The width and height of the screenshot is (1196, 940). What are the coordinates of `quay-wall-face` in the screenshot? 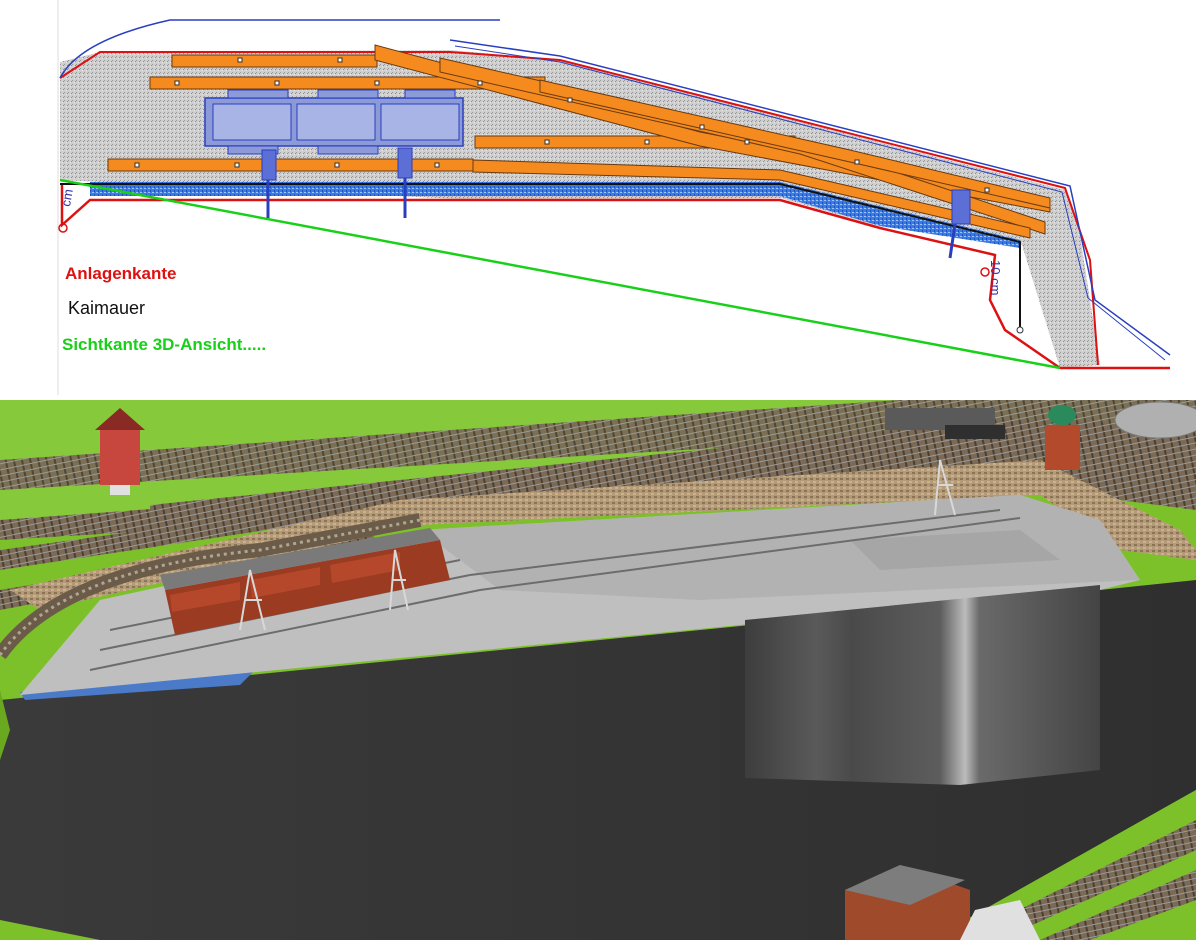 It's located at (922, 685).